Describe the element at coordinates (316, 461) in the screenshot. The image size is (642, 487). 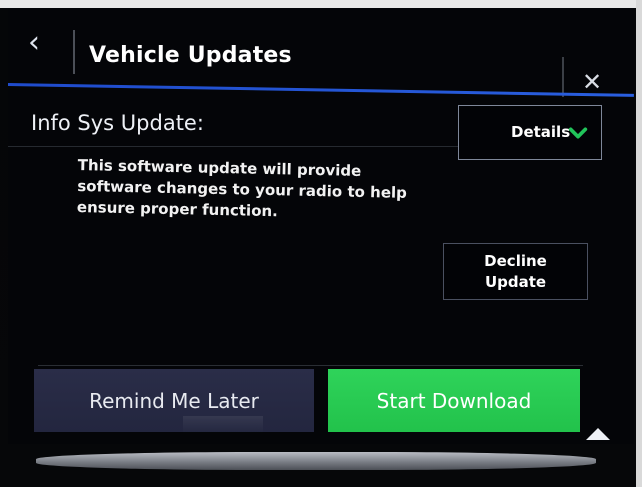
I see `chrome-trim` at that location.